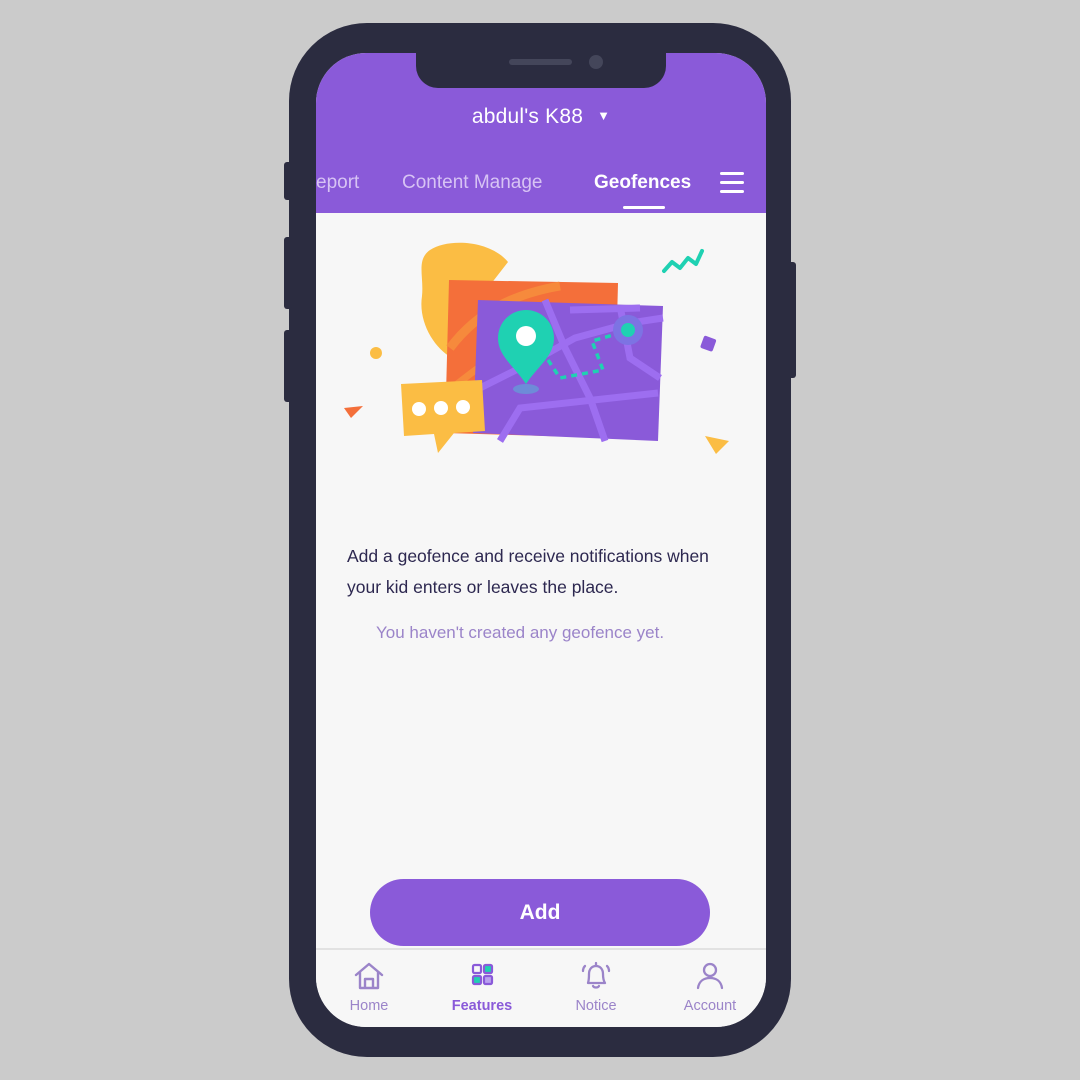 The width and height of the screenshot is (1080, 1080). What do you see at coordinates (353, 412) in the screenshot?
I see `confetti-orange-triangle` at bounding box center [353, 412].